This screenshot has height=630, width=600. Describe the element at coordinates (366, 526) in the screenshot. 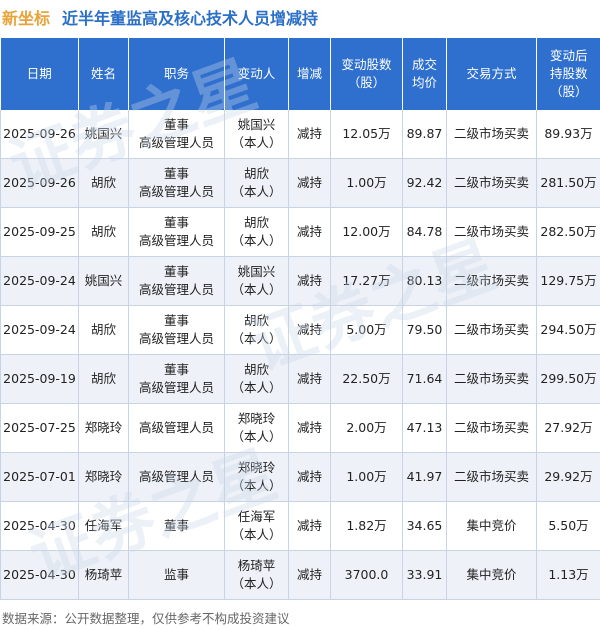

I see `cell-shares: 1.82万` at that location.